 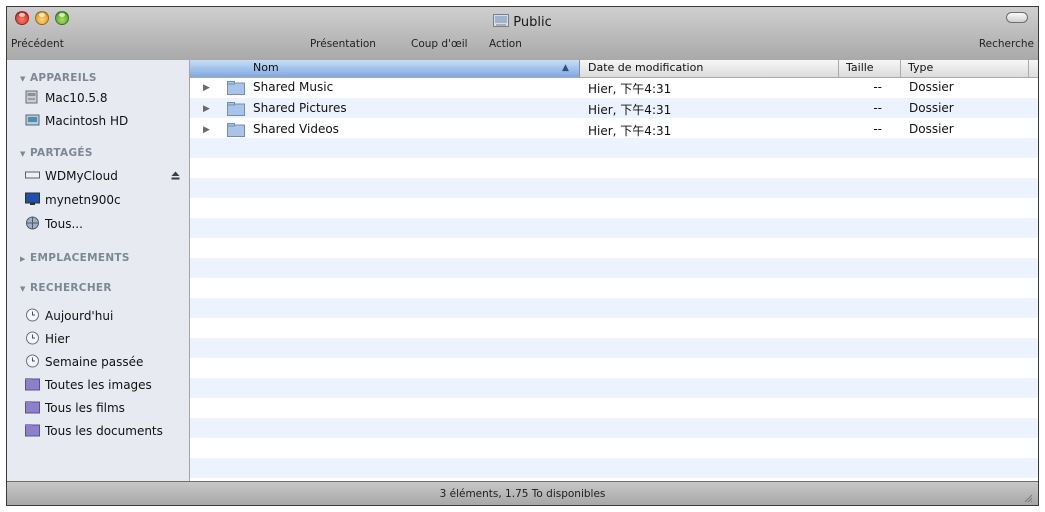 I want to click on sidebar-section-devices: ▼ APPAREILS, so click(x=58, y=78).